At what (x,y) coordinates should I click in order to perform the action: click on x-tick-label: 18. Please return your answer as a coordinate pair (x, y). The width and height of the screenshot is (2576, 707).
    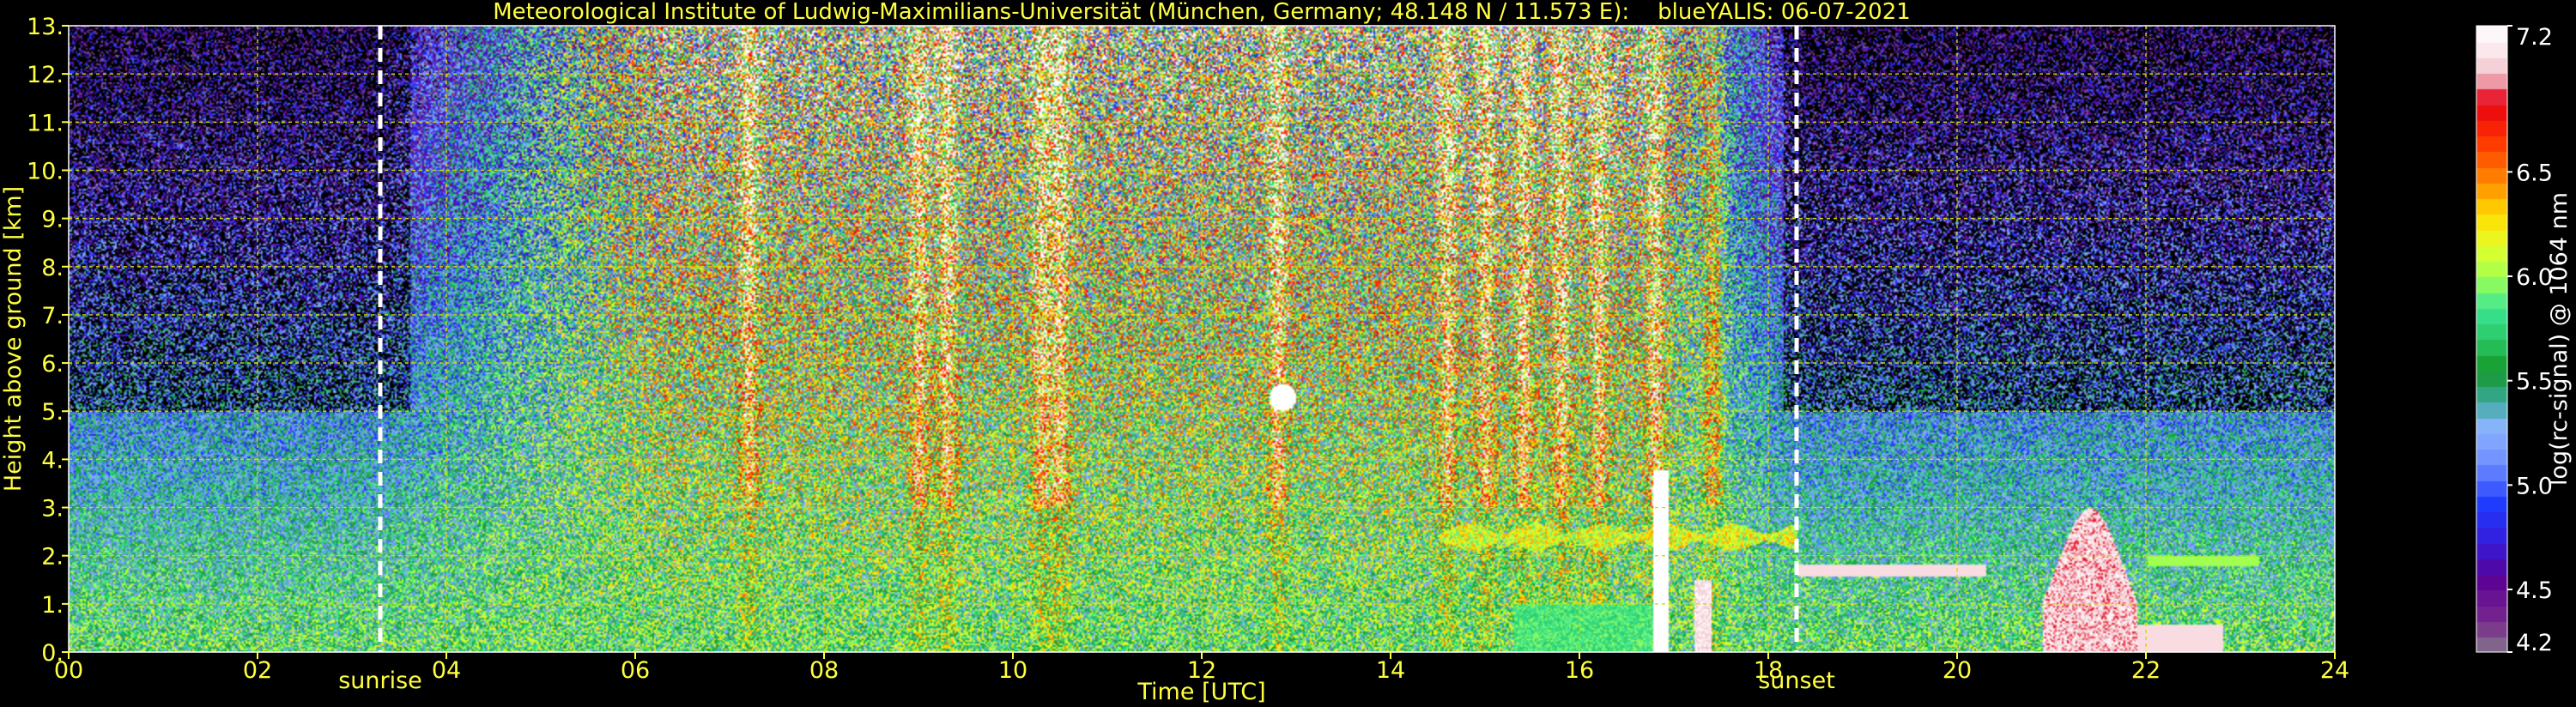
    Looking at the image, I should click on (1768, 670).